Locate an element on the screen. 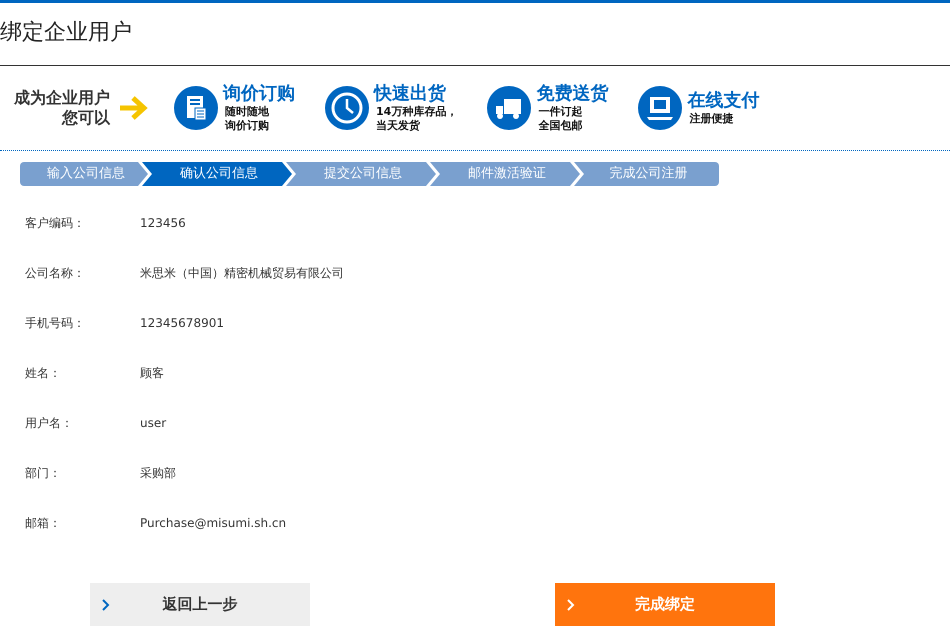  clock-icon is located at coordinates (347, 108).